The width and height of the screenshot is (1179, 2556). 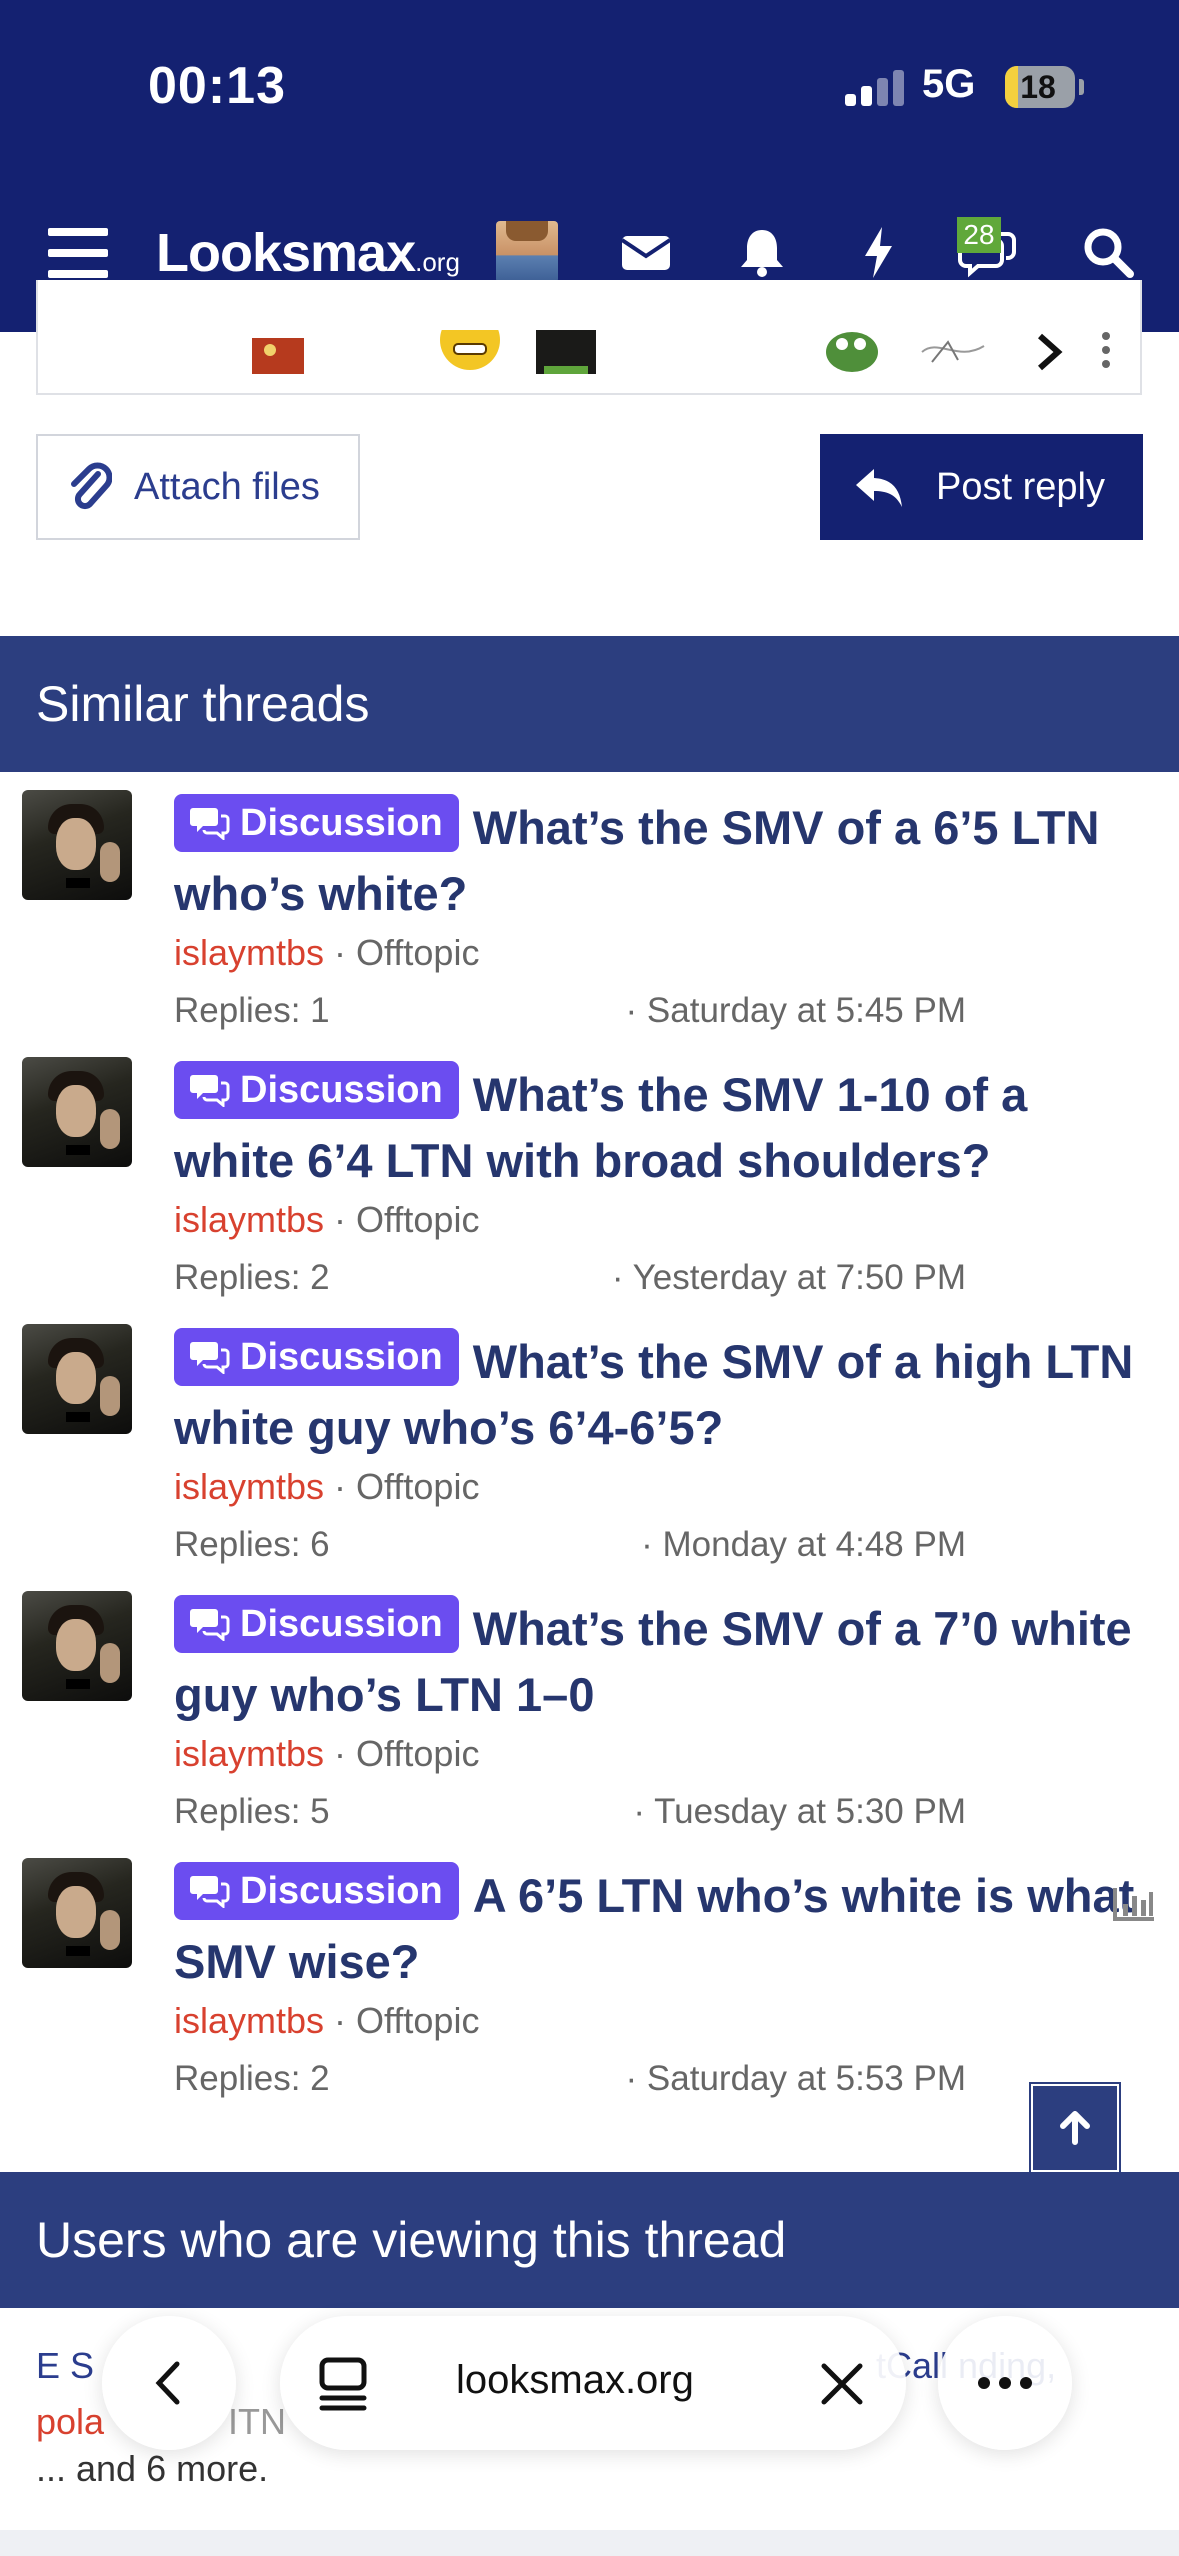 I want to click on network-type: 5G, so click(x=949, y=84).